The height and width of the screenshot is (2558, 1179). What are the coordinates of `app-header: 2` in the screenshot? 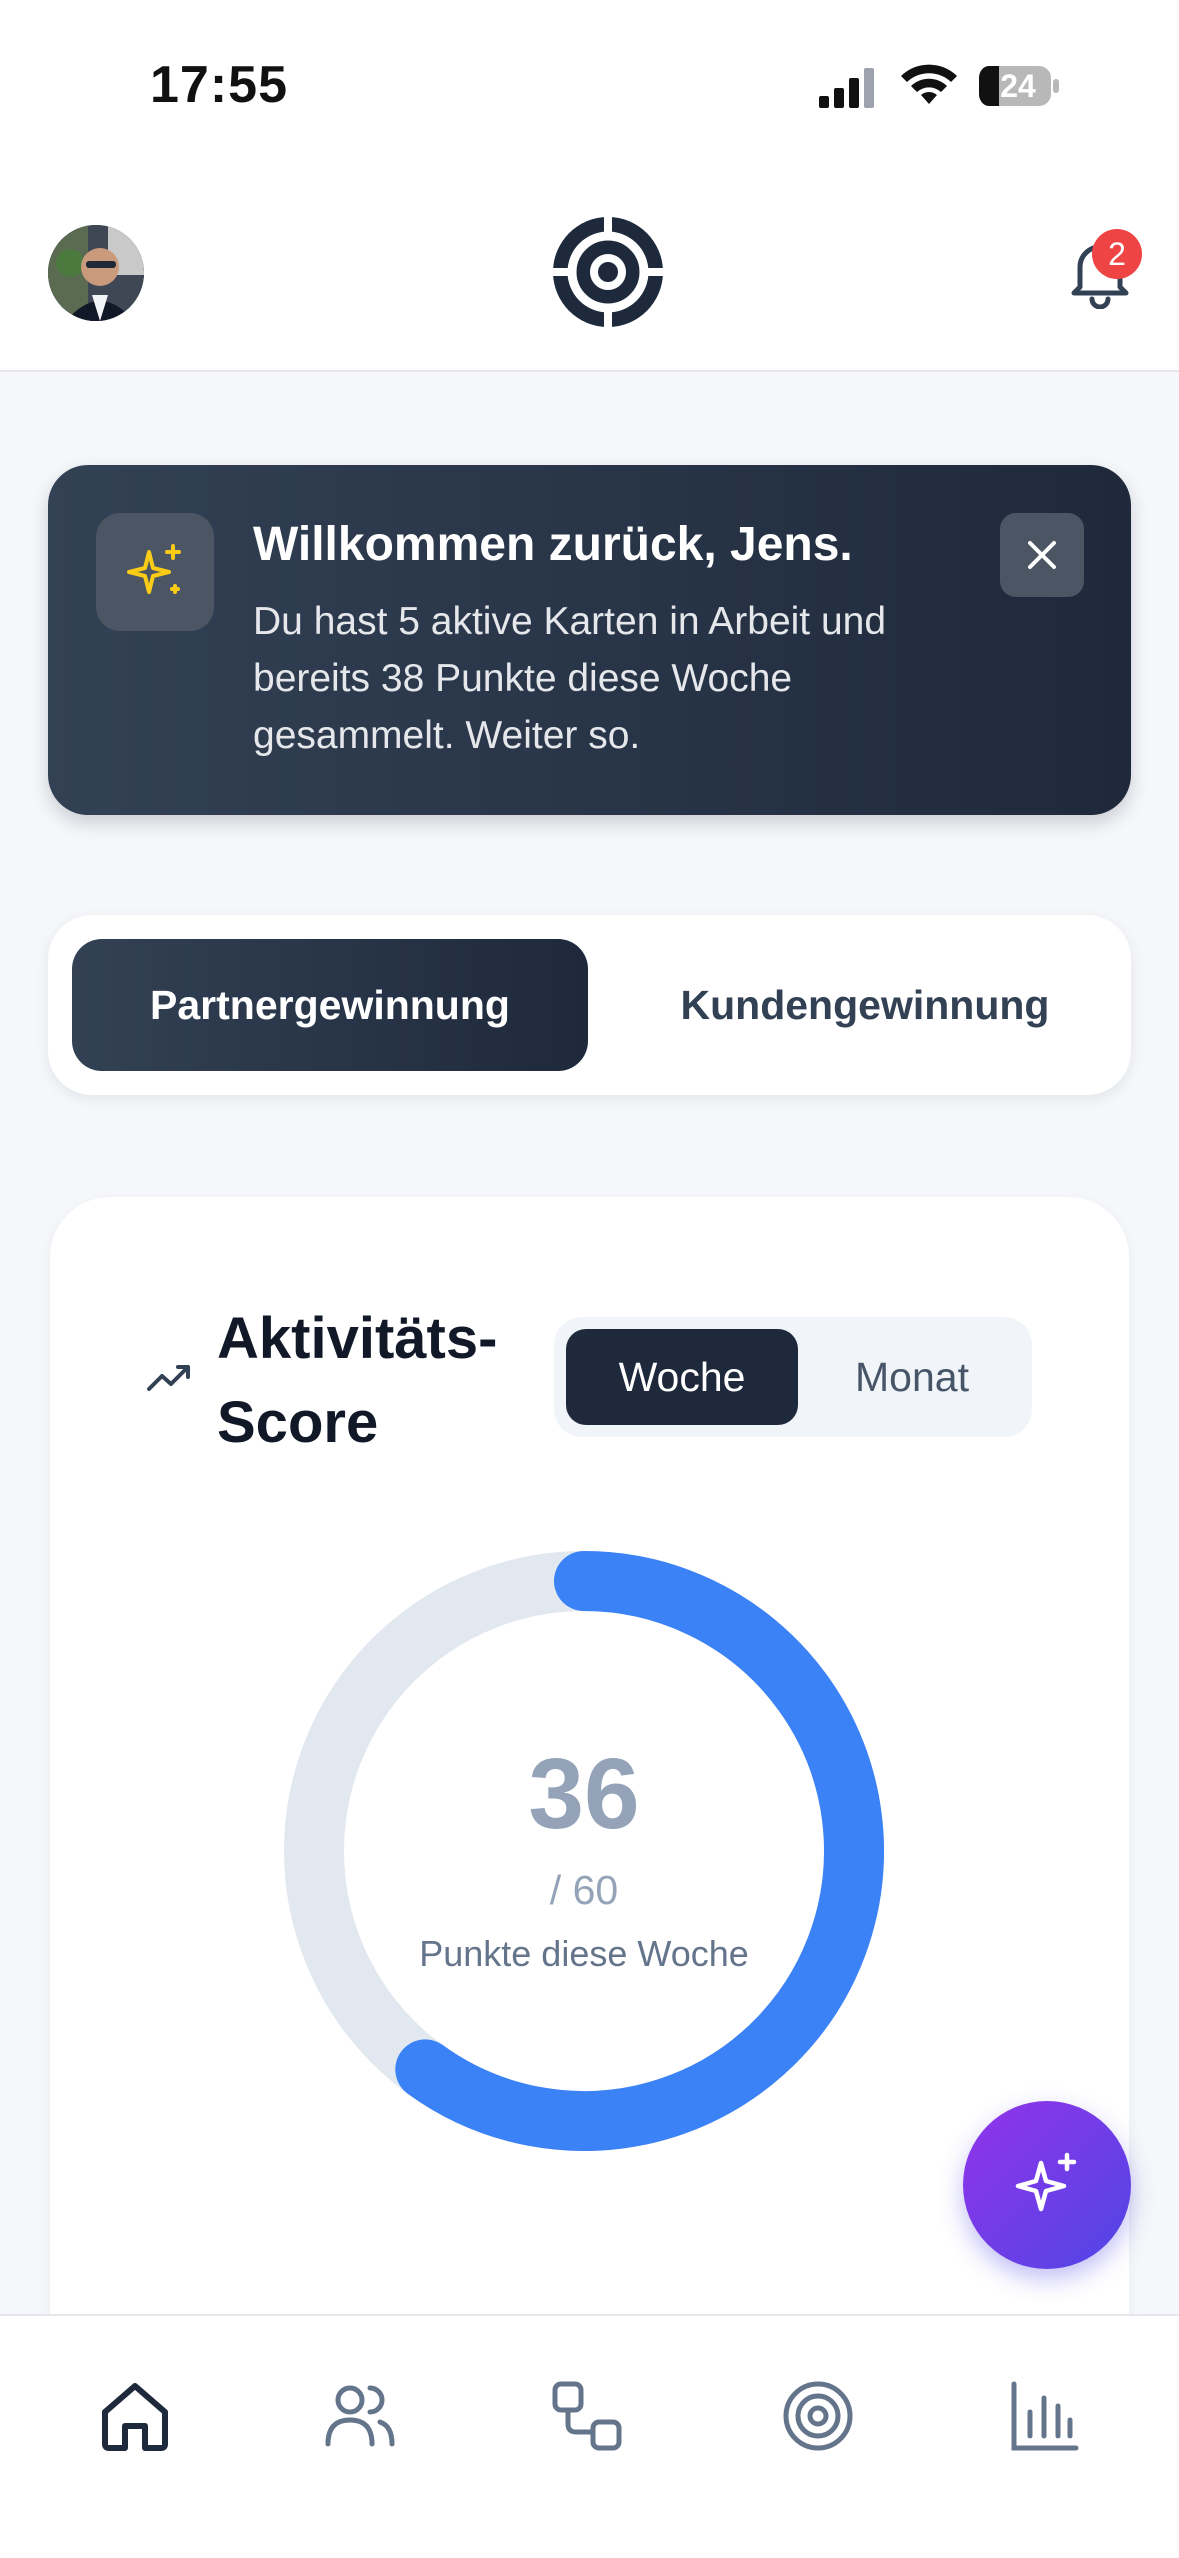 It's located at (589, 273).